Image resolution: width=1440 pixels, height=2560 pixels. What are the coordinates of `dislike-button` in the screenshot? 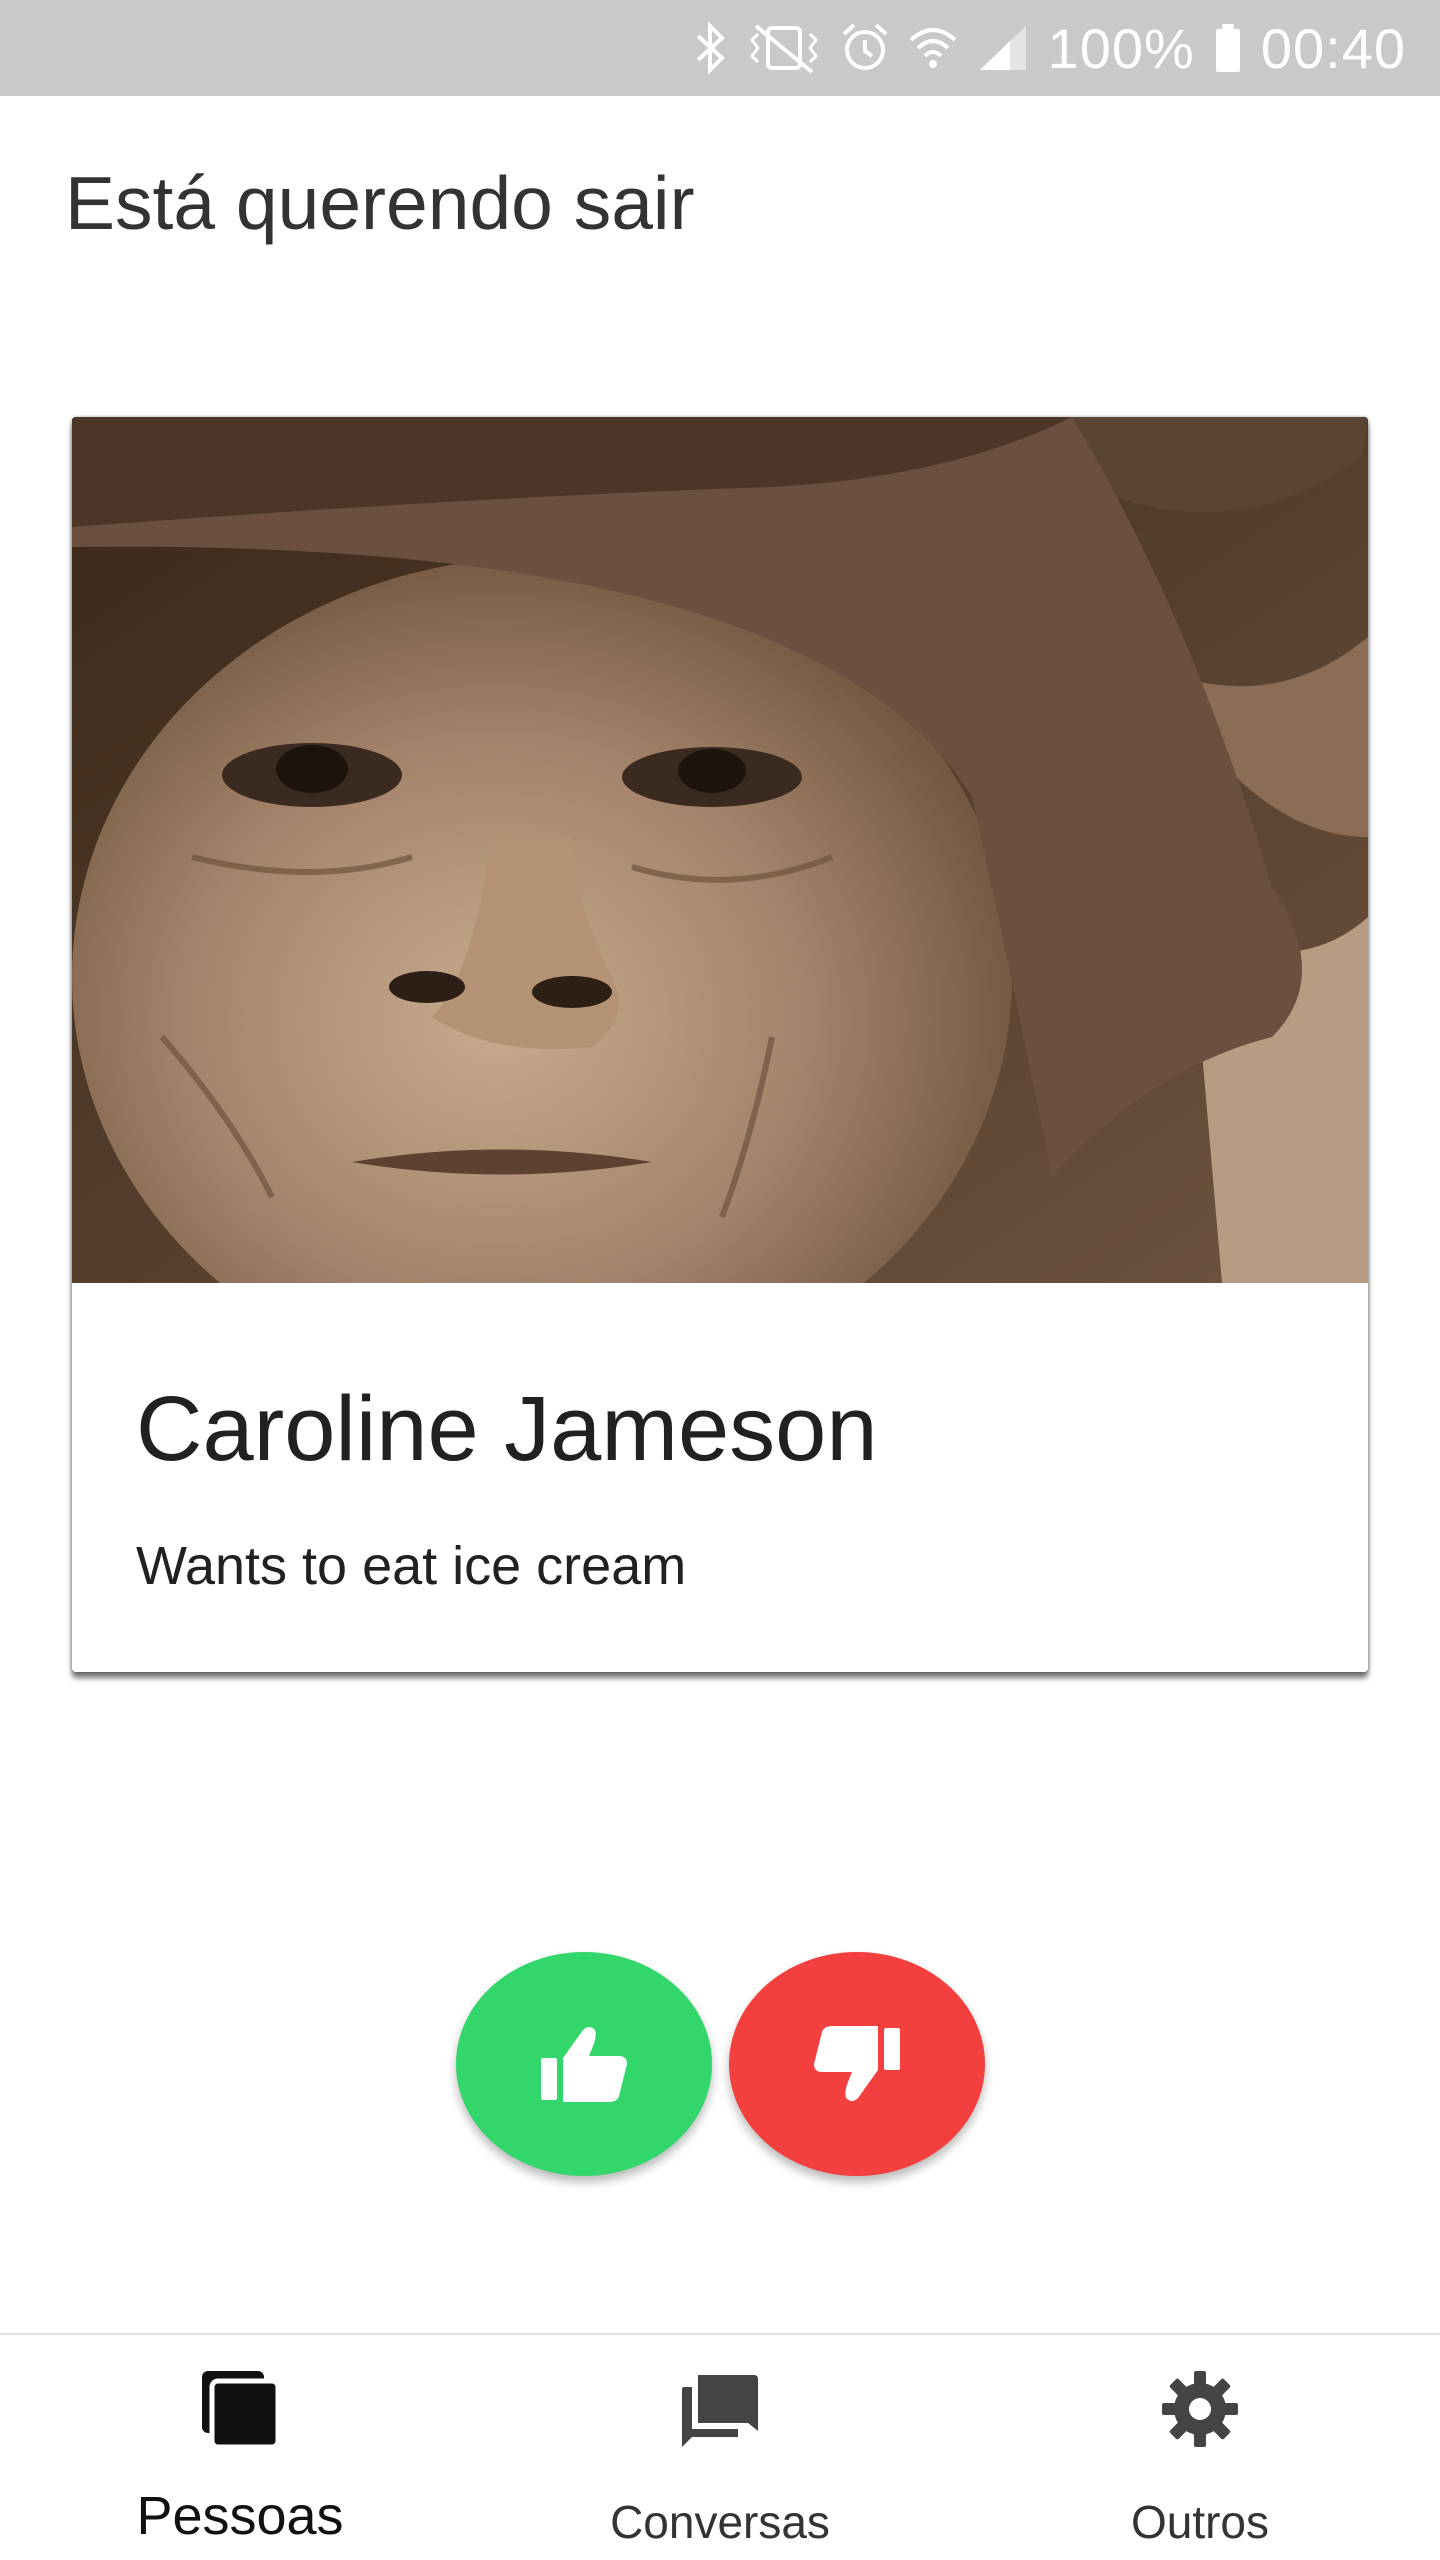 It's located at (857, 2064).